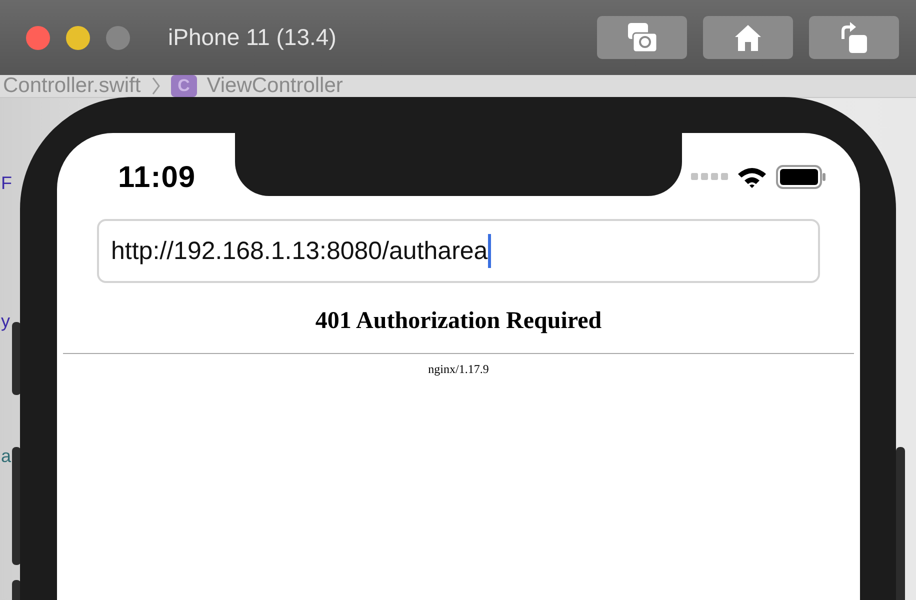 This screenshot has width=916, height=600. I want to click on server-version: nginx/1.17.9, so click(458, 369).